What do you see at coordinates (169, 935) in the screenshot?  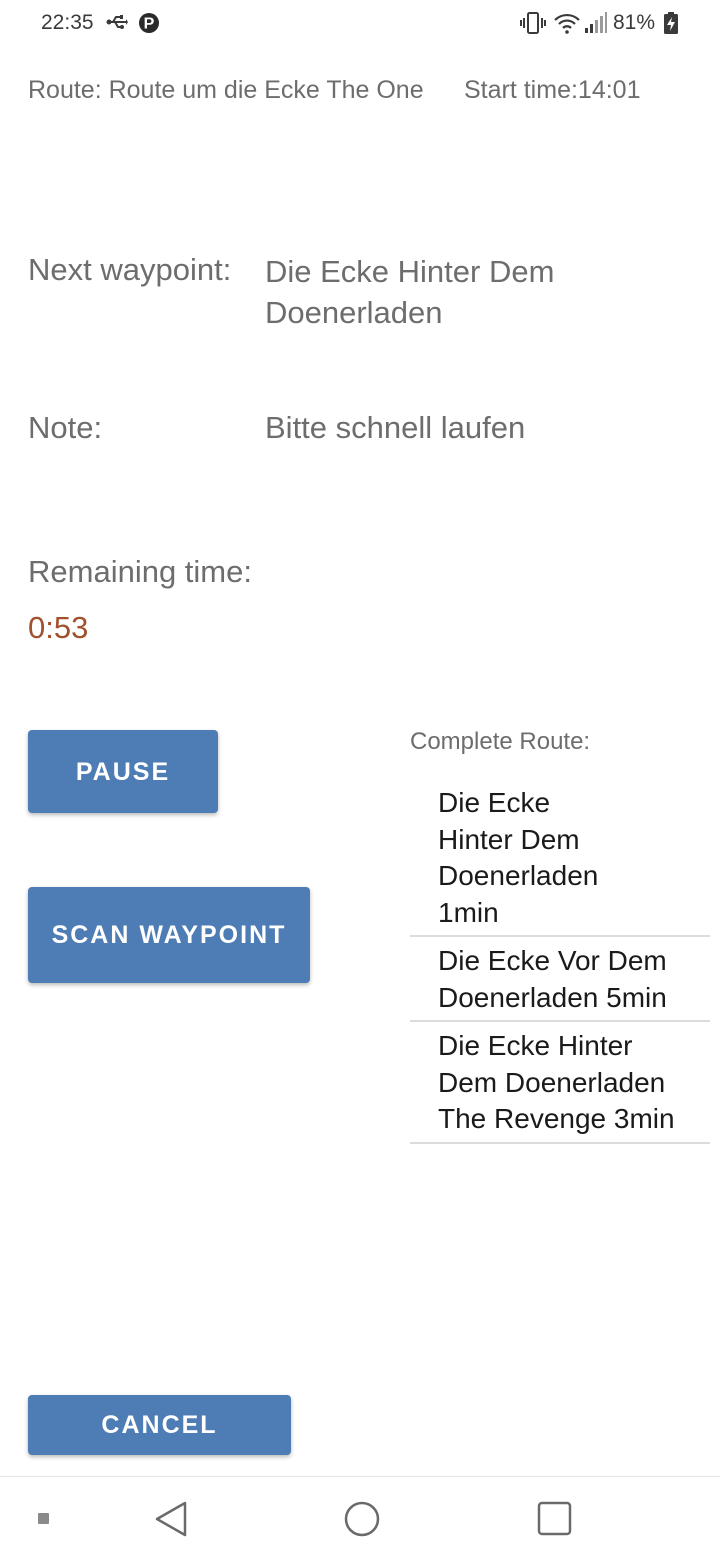 I see `scan-waypoint-button: SCAN WAYPOINT` at bounding box center [169, 935].